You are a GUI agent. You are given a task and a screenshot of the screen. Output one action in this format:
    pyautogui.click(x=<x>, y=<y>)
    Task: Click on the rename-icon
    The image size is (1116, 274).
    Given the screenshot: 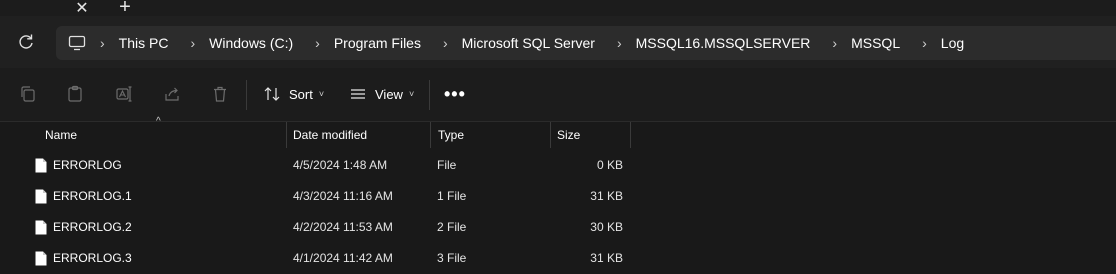 What is the action you would take?
    pyautogui.click(x=124, y=94)
    